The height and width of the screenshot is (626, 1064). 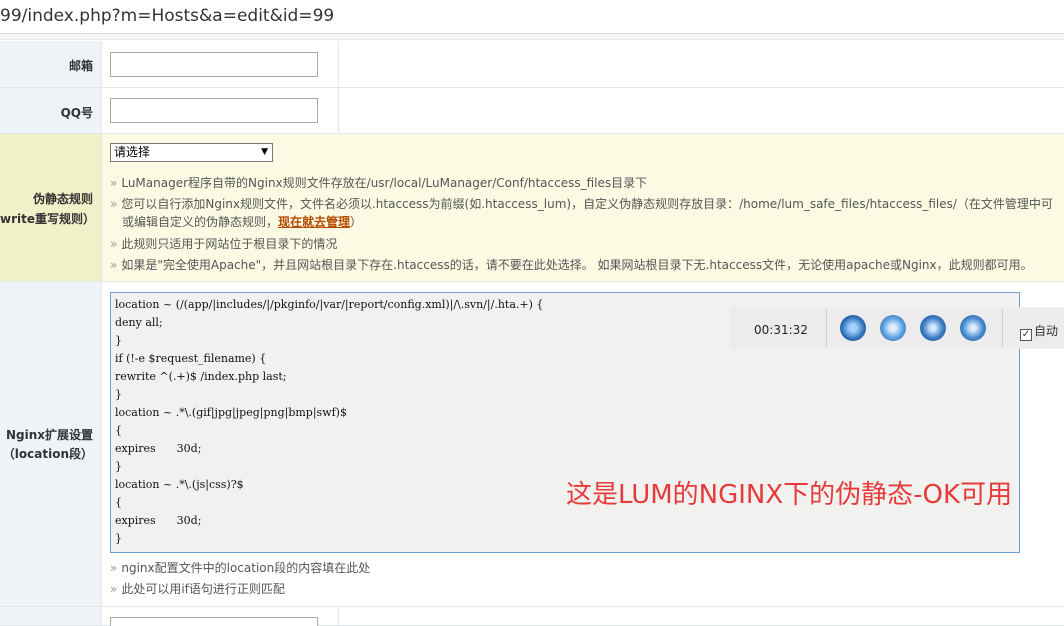 I want to click on next-value-cell, so click(x=220, y=616).